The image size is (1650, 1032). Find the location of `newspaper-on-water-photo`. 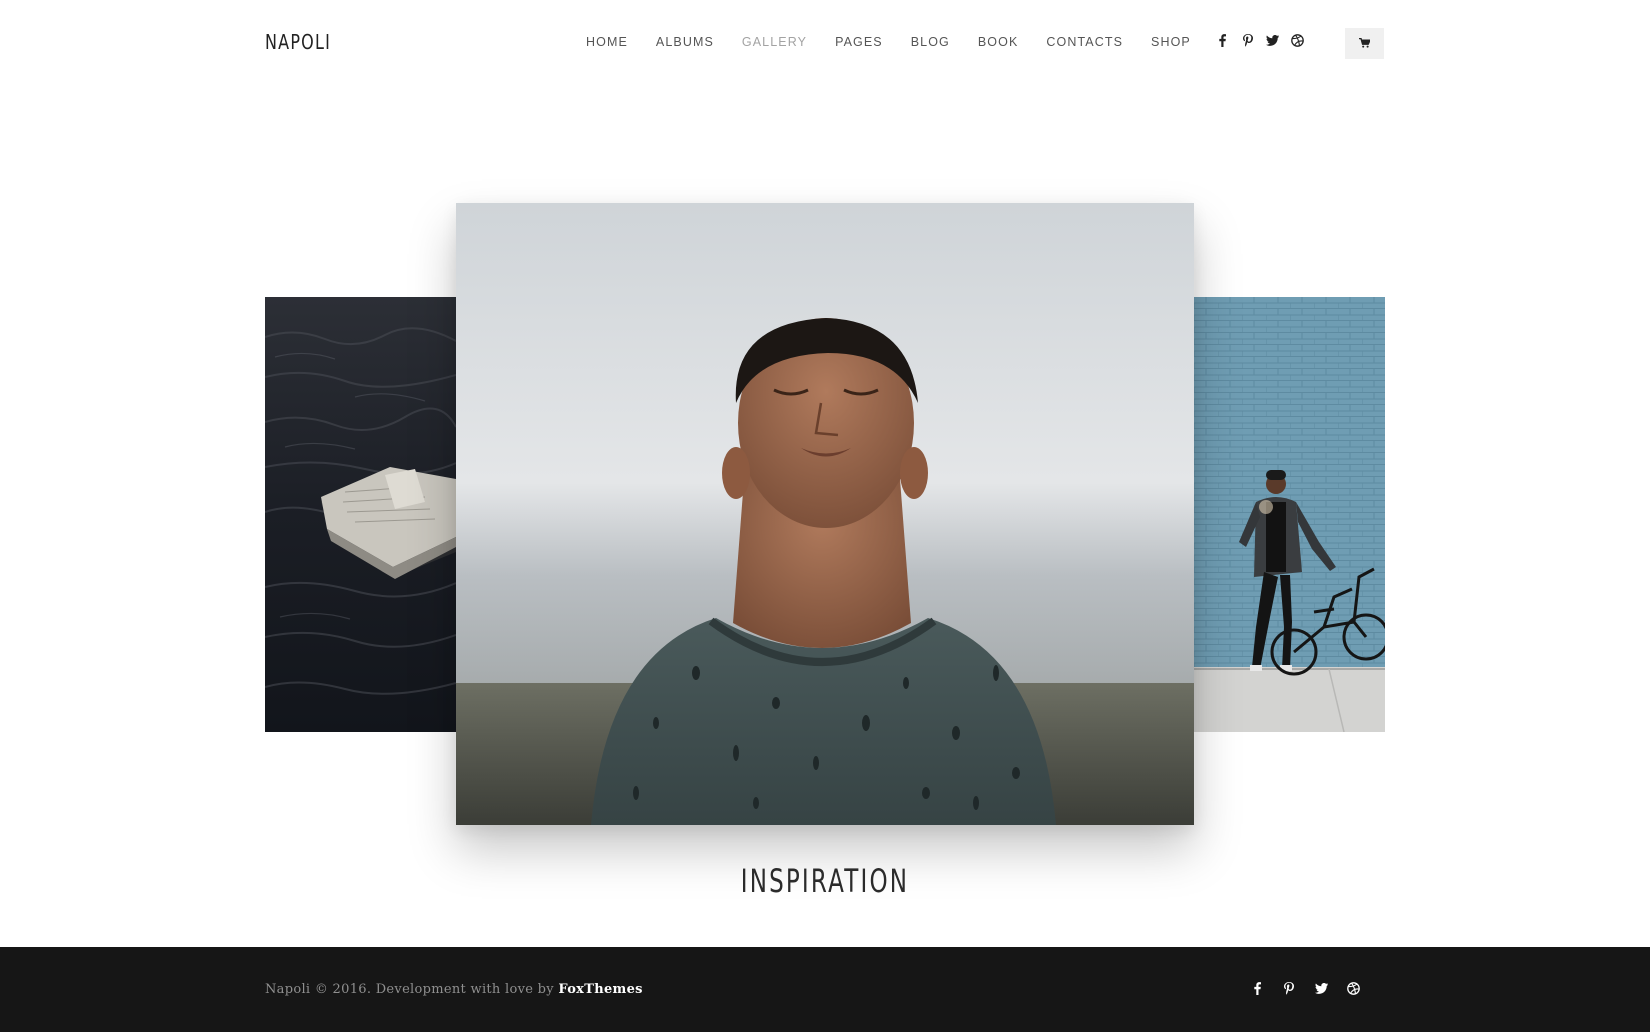

newspaper-on-water-photo is located at coordinates (360, 514).